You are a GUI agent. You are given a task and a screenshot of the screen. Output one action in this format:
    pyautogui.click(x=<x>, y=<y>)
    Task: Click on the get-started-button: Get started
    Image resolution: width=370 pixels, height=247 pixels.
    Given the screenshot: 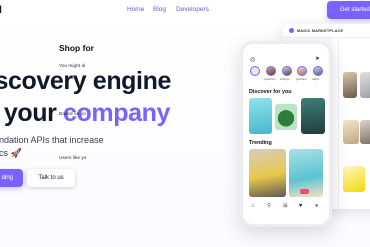 What is the action you would take?
    pyautogui.click(x=348, y=10)
    